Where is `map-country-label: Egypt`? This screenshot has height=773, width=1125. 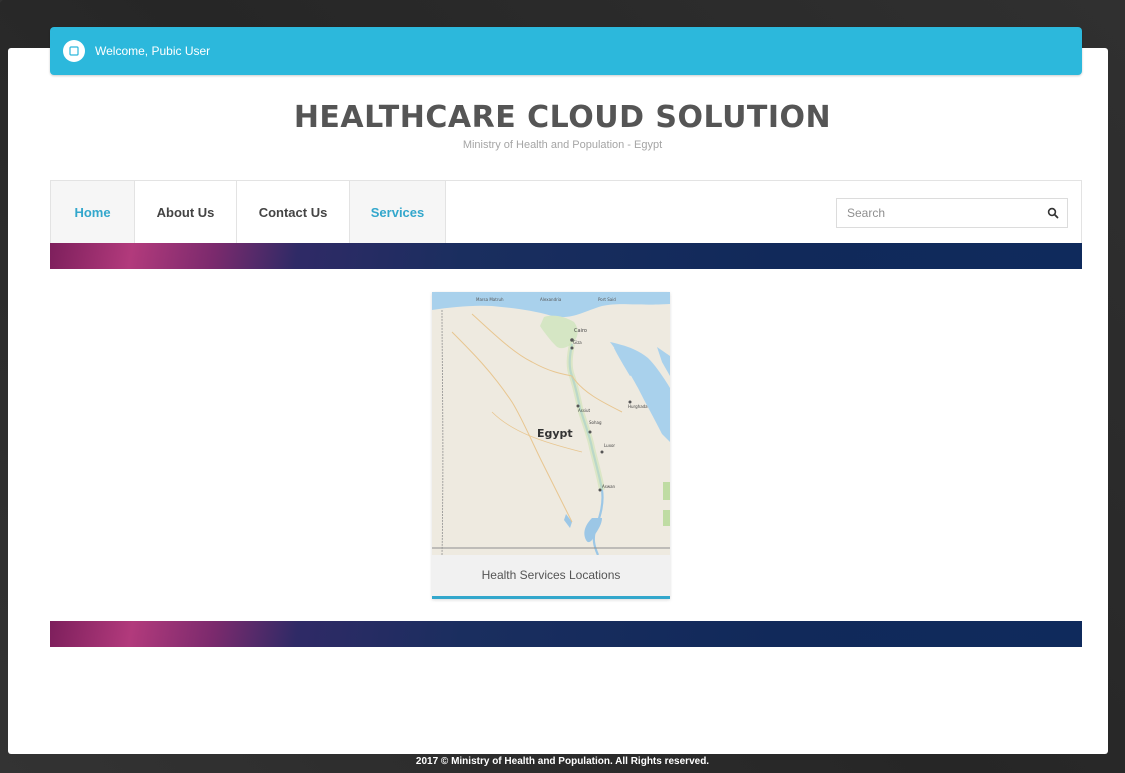 map-country-label: Egypt is located at coordinates (555, 433).